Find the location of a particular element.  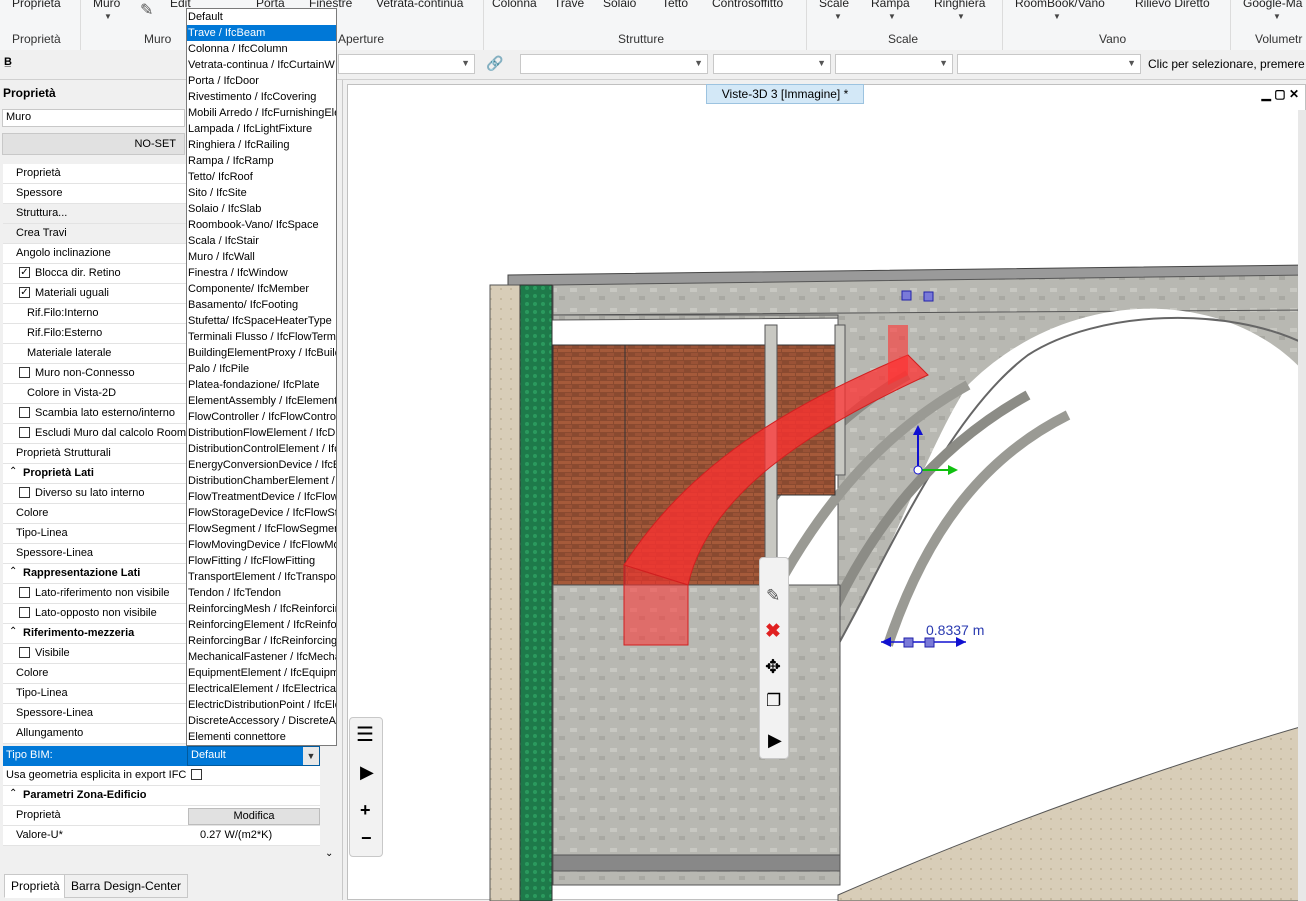

maximize-icon: ▢ is located at coordinates (1279, 94).